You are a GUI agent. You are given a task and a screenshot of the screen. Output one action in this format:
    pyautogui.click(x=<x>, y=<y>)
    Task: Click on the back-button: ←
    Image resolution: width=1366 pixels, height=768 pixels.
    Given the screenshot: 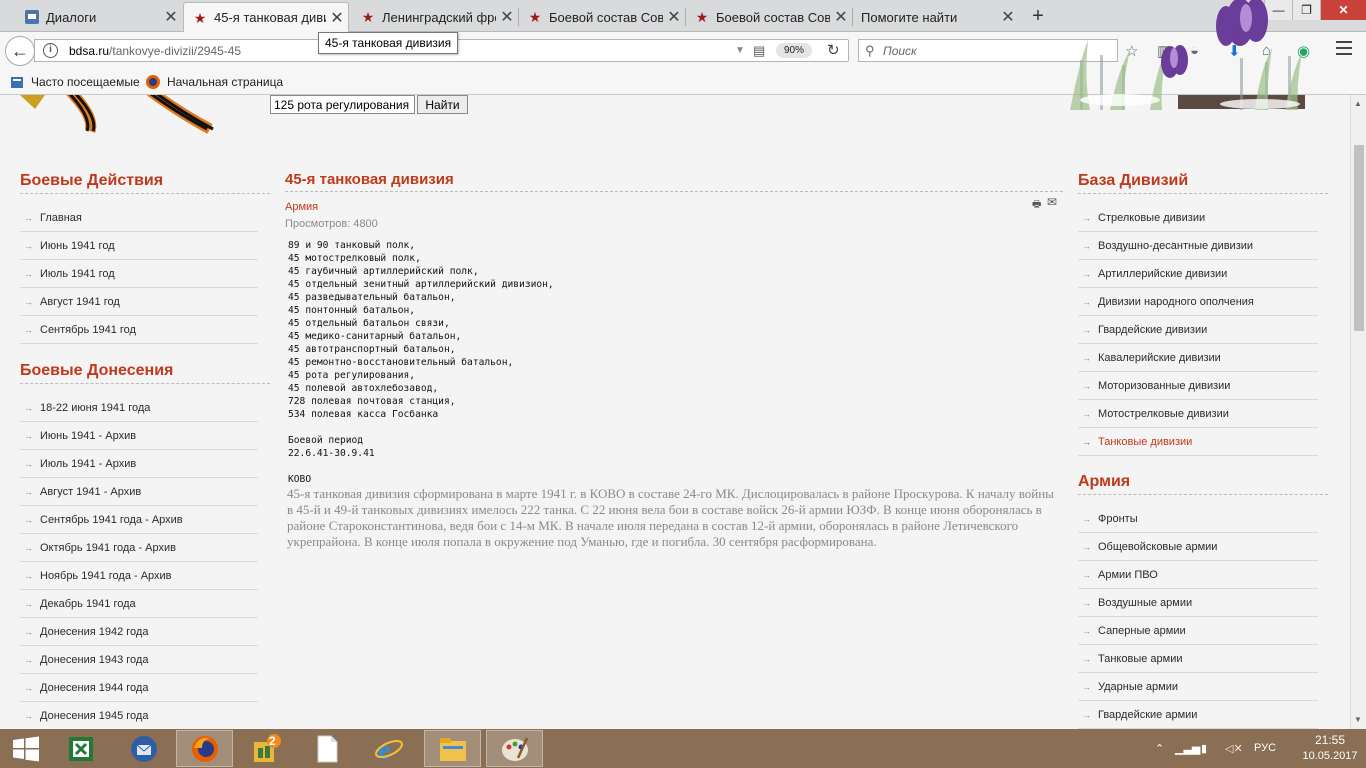 What is the action you would take?
    pyautogui.click(x=20, y=51)
    